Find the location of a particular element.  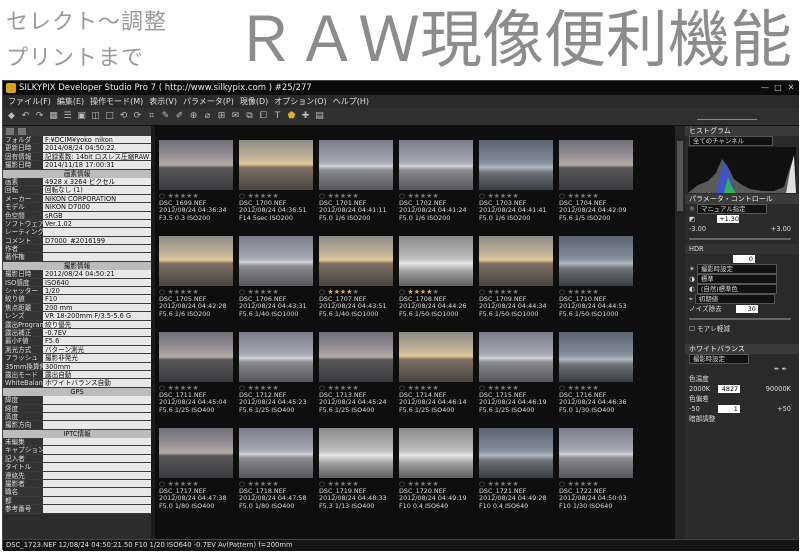

exposure-slider is located at coordinates (742, 239).